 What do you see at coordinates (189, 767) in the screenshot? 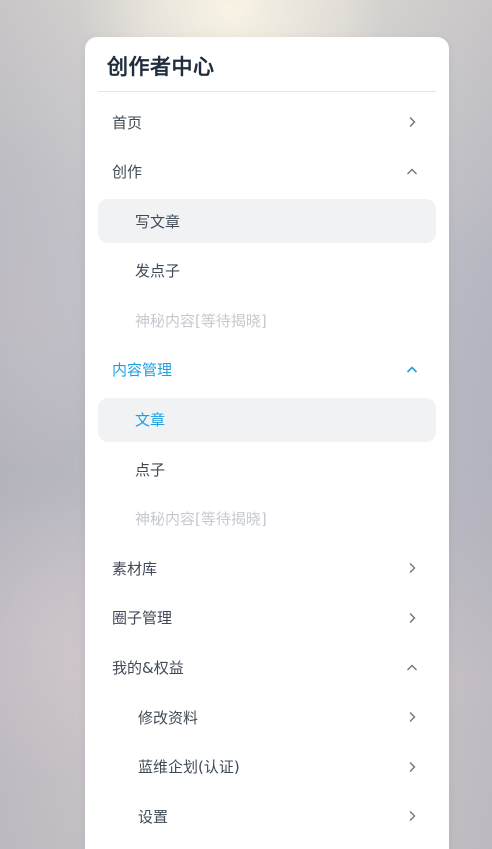
I see `menu-item-label: 蓝维企划(认证)` at bounding box center [189, 767].